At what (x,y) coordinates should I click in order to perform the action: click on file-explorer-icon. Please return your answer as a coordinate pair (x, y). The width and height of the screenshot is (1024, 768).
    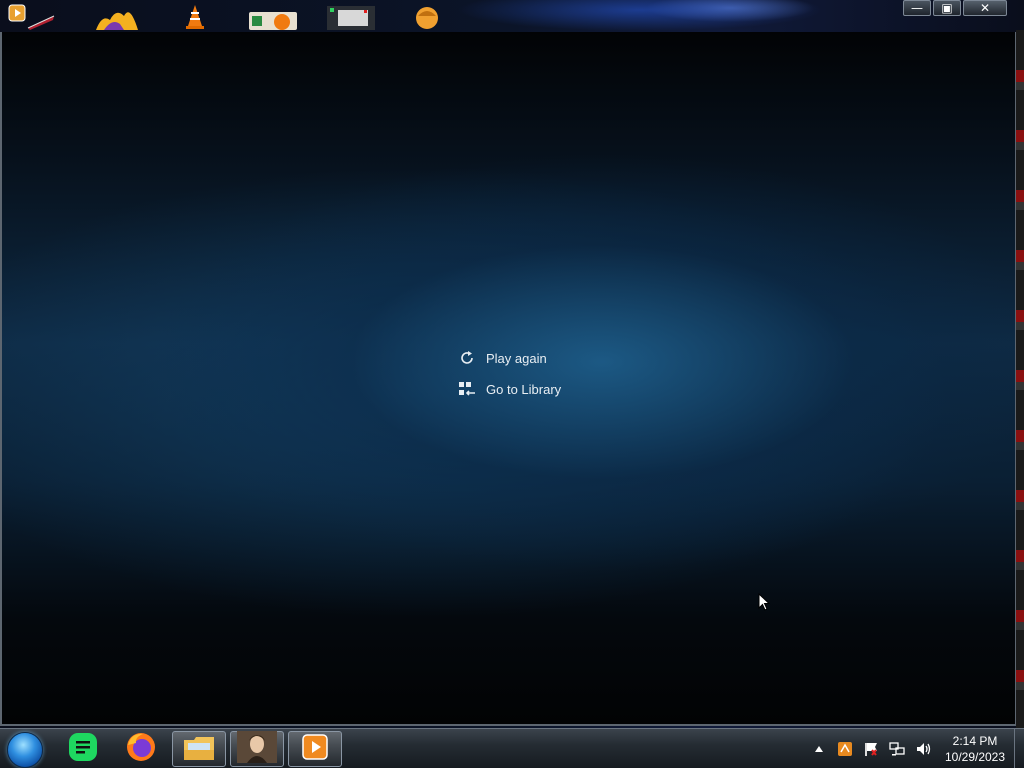
    Looking at the image, I should click on (199, 749).